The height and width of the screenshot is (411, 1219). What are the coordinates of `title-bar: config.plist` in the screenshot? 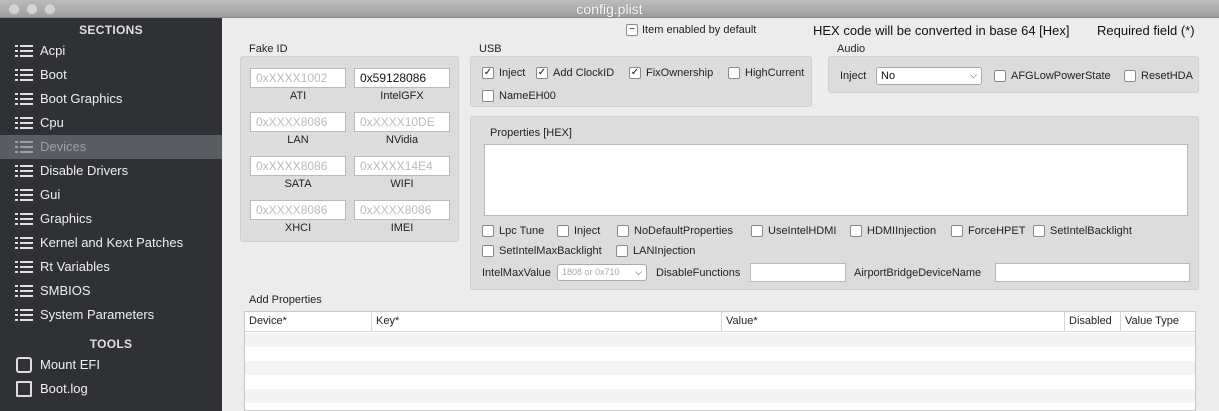 It's located at (609, 9).